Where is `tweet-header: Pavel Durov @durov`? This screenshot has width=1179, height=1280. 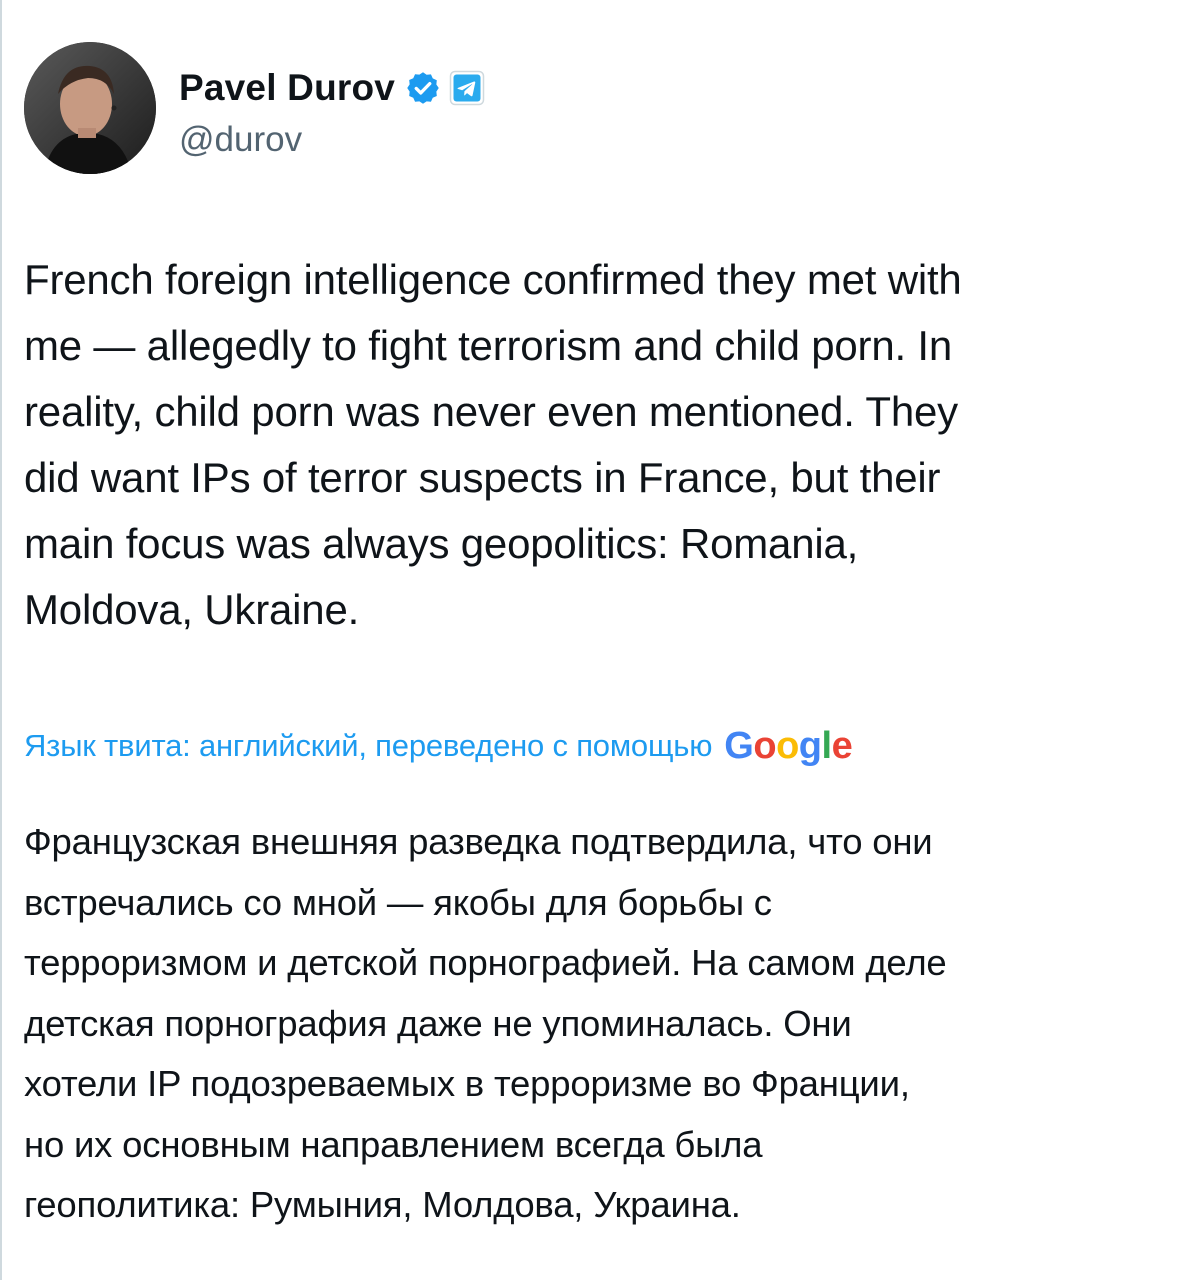
tweet-header: Pavel Durov @durov is located at coordinates (589, 109).